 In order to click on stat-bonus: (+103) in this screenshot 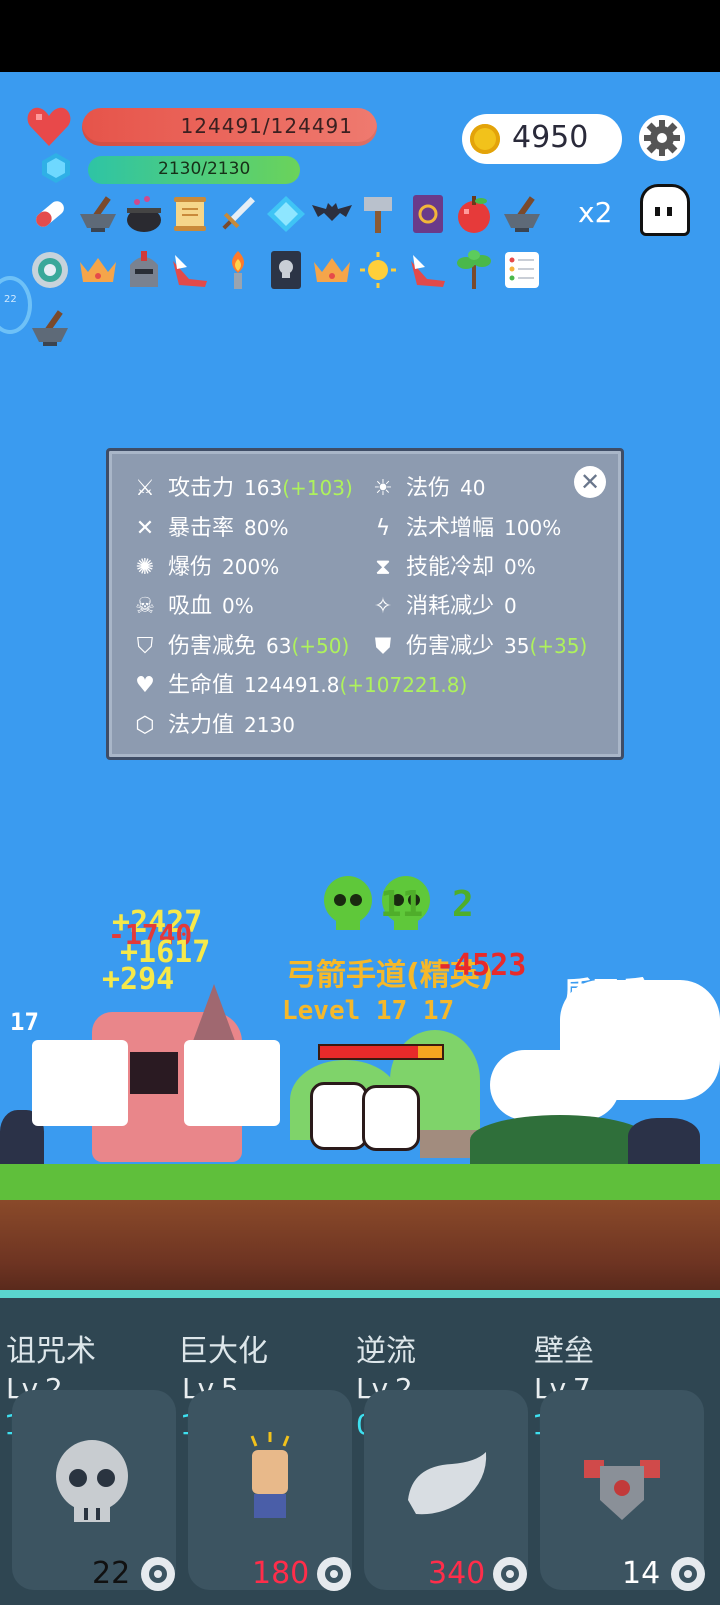, I will do `click(317, 488)`.